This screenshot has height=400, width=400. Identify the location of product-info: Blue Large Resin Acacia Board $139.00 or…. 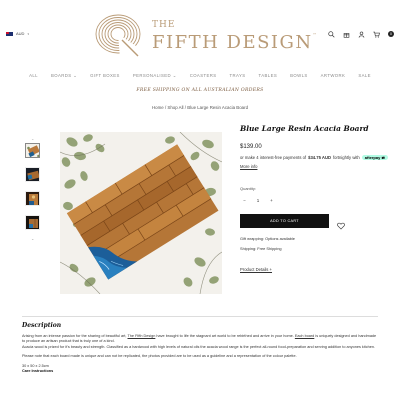
(315, 198).